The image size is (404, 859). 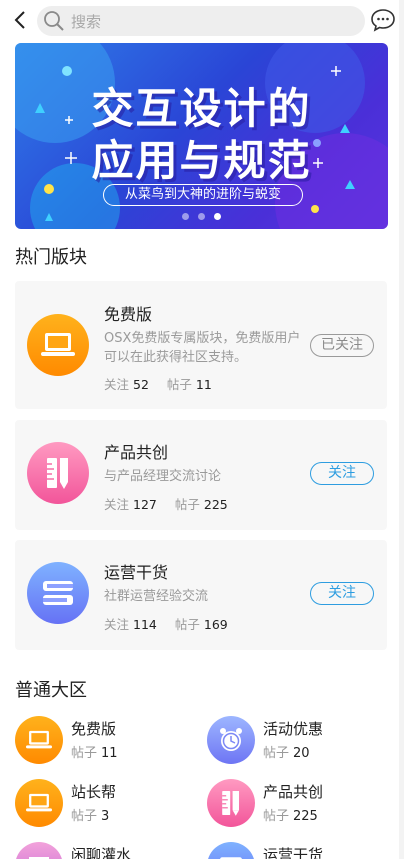 I want to click on board-grid-item: 活动优惠 帖子 20, so click(x=297, y=742).